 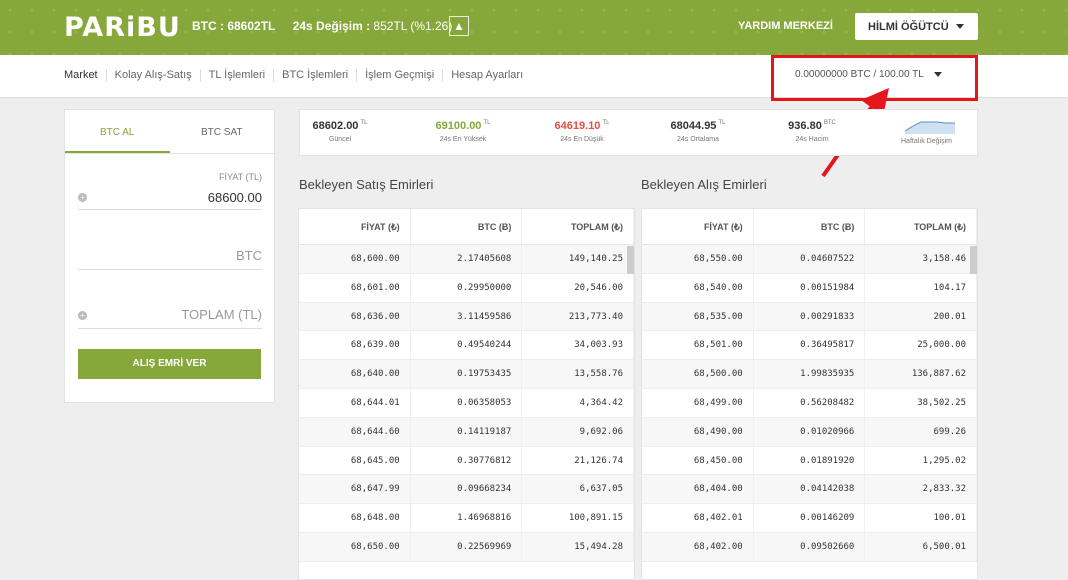 I want to click on user-menu-button: HİLMİ ÖĞÜTCÜ, so click(x=916, y=26).